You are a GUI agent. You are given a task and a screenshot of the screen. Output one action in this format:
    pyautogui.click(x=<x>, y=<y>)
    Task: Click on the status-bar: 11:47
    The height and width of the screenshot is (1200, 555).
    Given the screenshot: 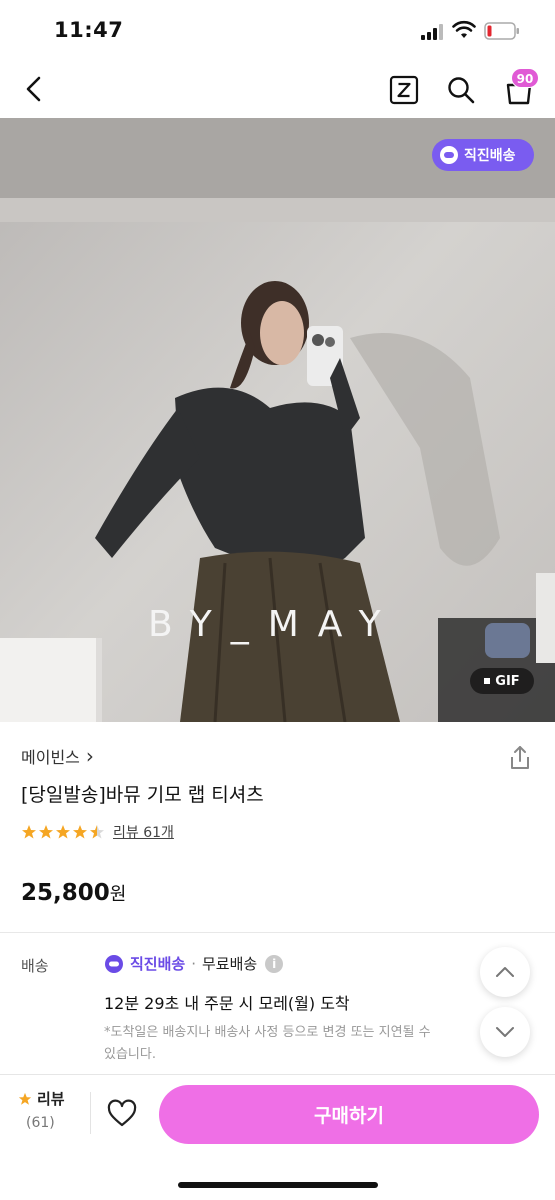 What is the action you would take?
    pyautogui.click(x=277, y=30)
    